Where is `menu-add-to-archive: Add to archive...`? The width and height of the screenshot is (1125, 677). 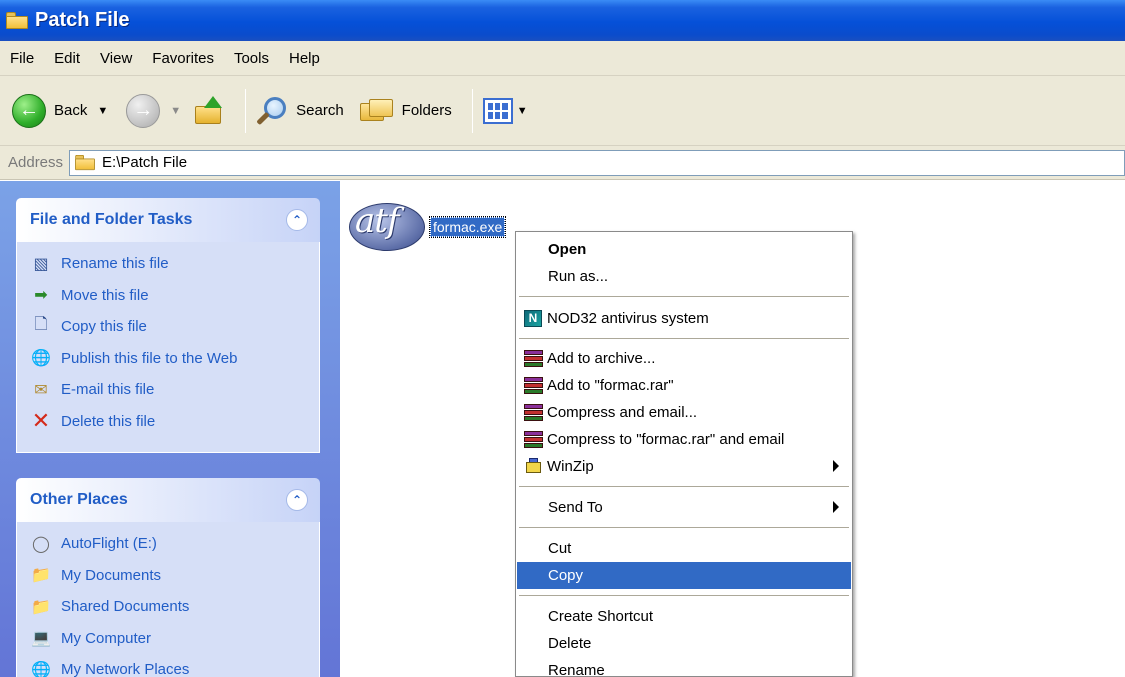 menu-add-to-archive: Add to archive... is located at coordinates (684, 358).